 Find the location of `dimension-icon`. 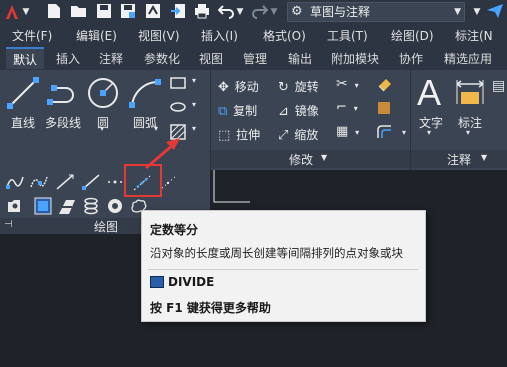

dimension-icon is located at coordinates (470, 92).